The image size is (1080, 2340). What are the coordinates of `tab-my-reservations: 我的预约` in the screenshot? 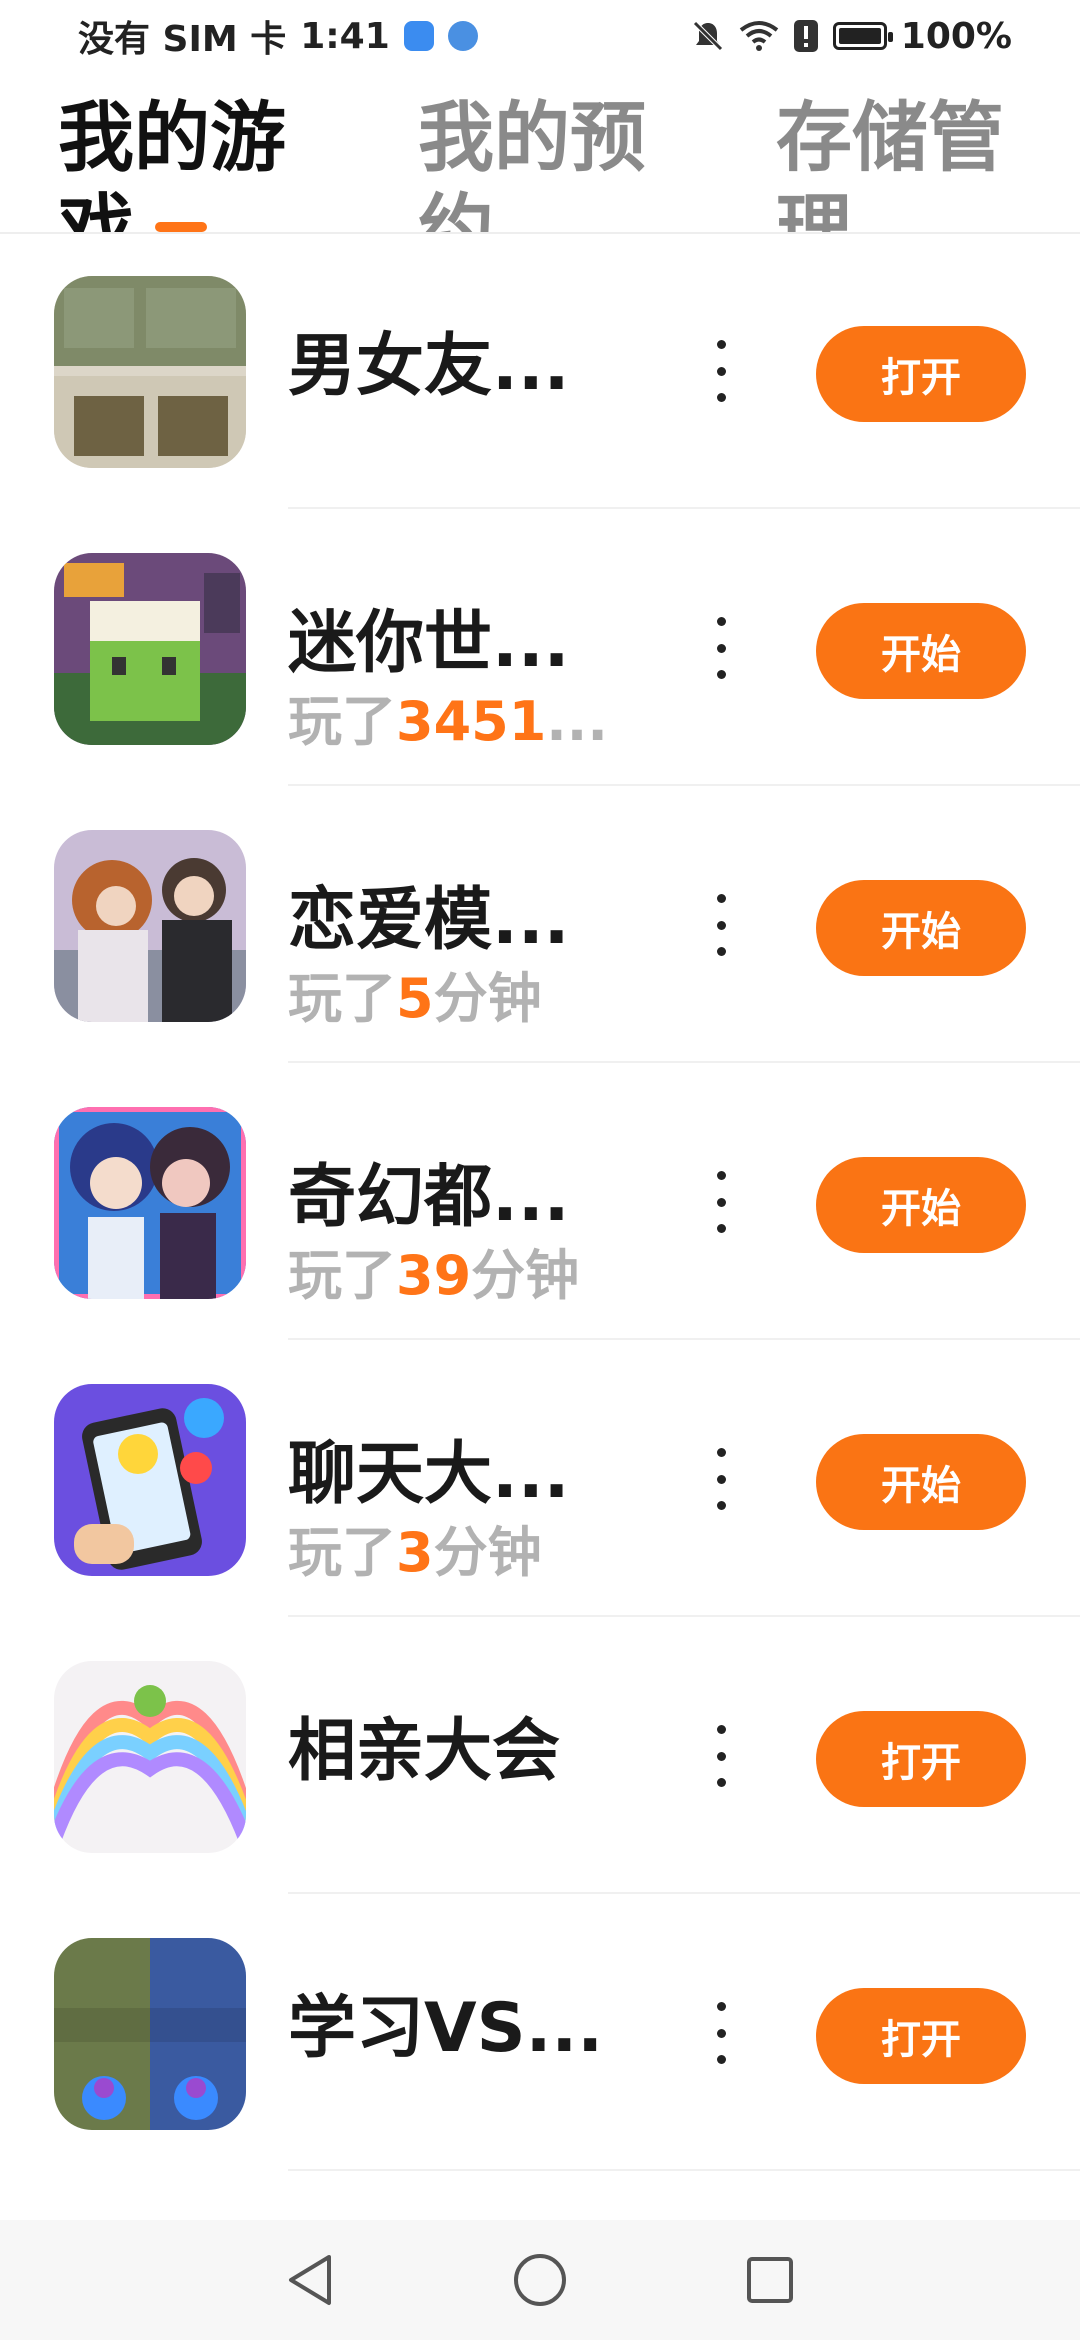 It's located at (538, 162).